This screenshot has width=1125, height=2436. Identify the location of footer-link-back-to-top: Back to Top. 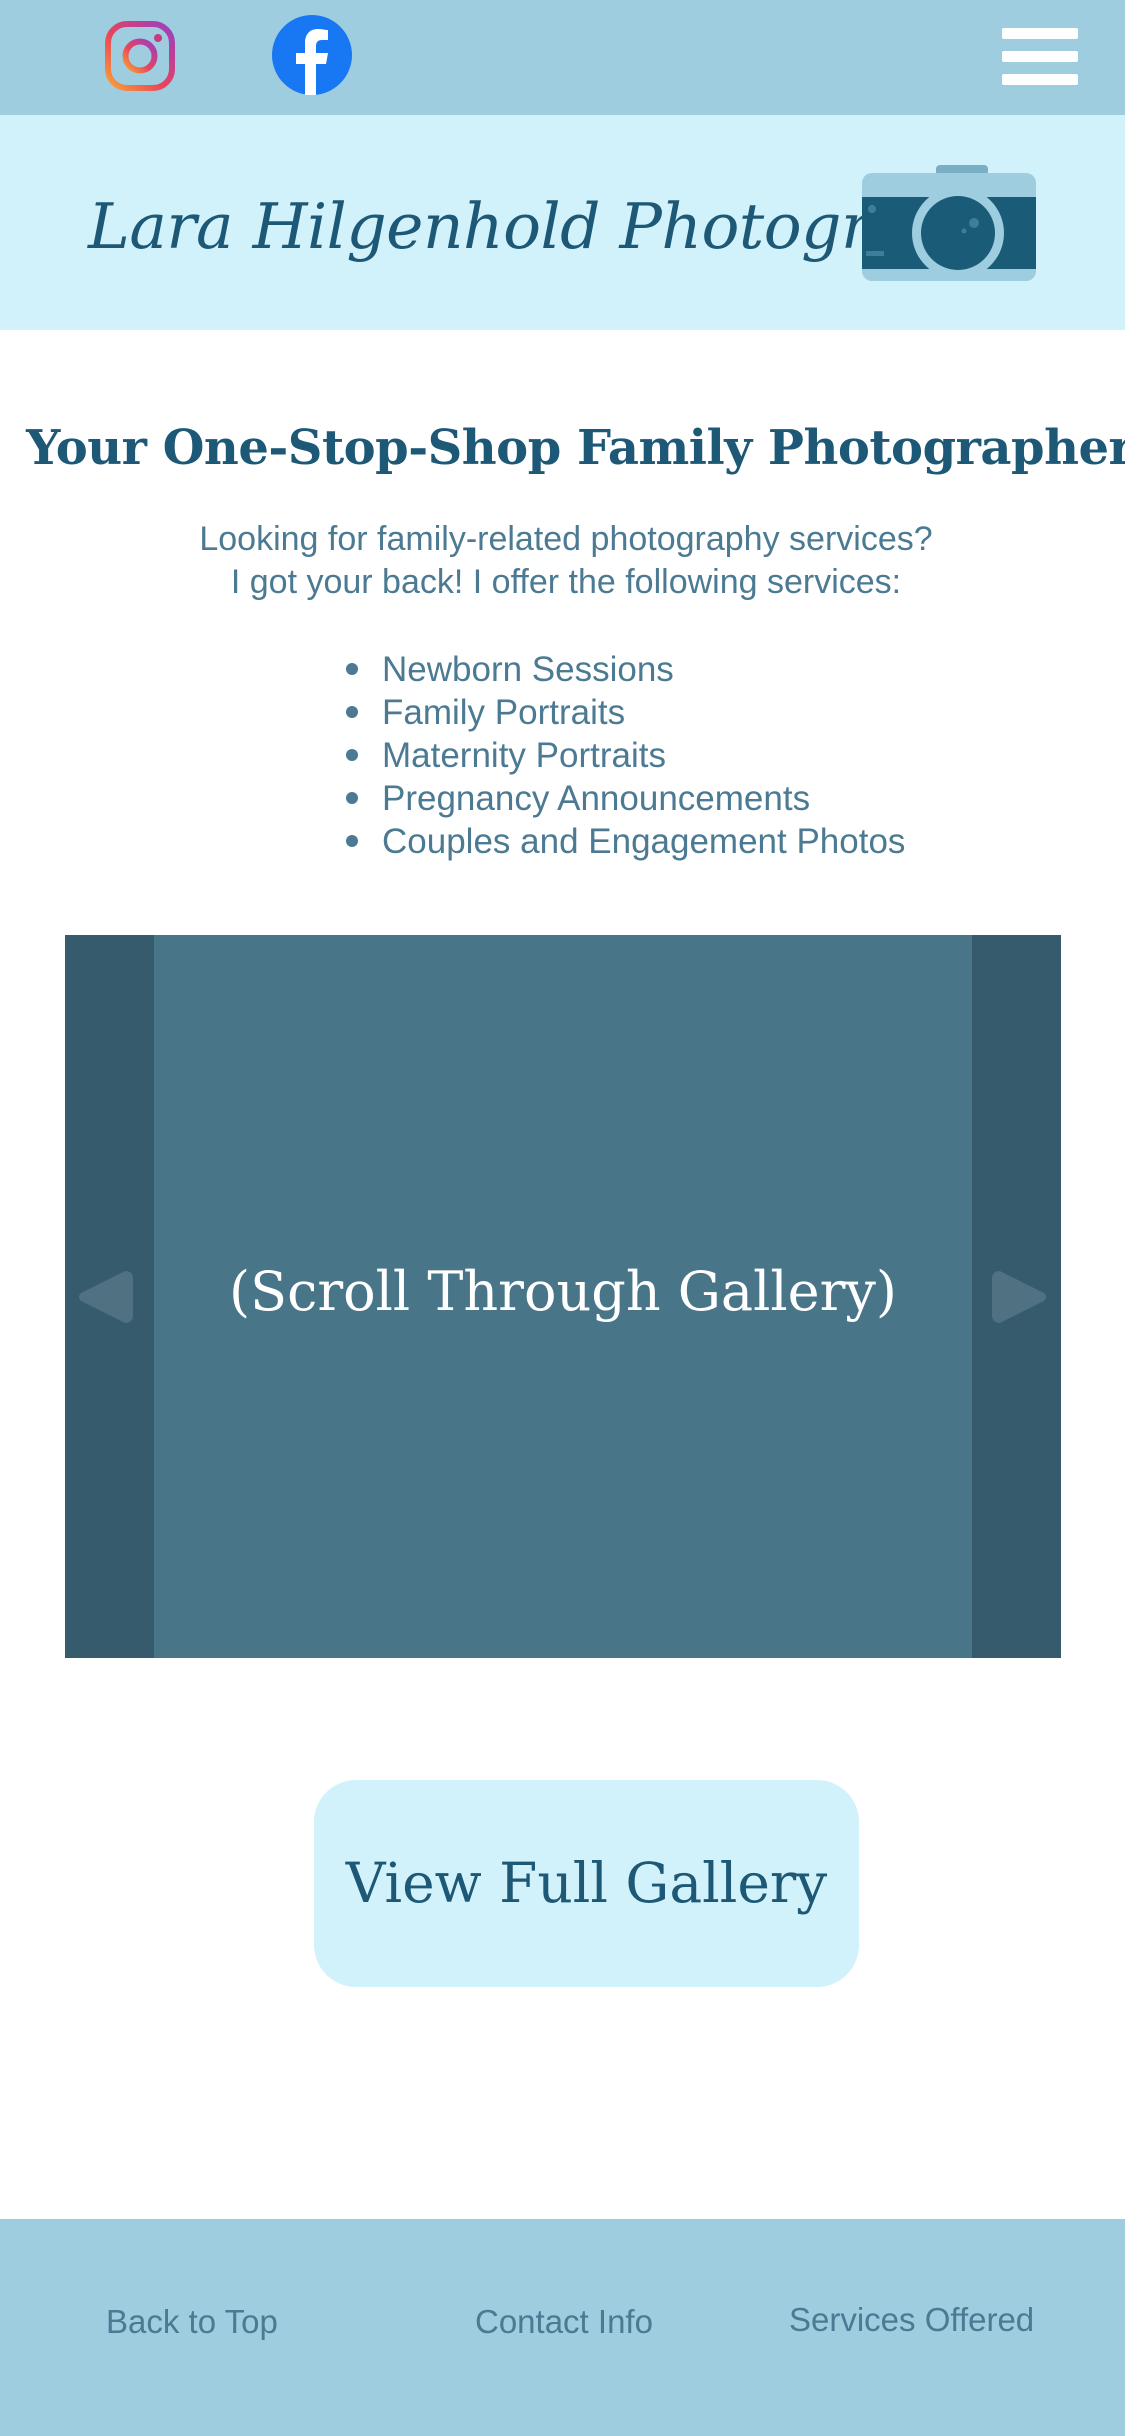
(192, 2322).